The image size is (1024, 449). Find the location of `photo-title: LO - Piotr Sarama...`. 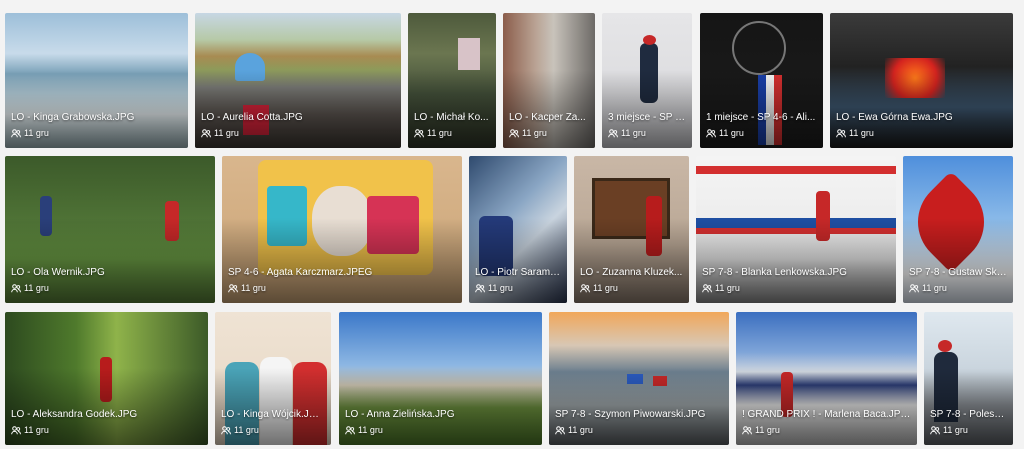

photo-title: LO - Piotr Sarama... is located at coordinates (518, 272).